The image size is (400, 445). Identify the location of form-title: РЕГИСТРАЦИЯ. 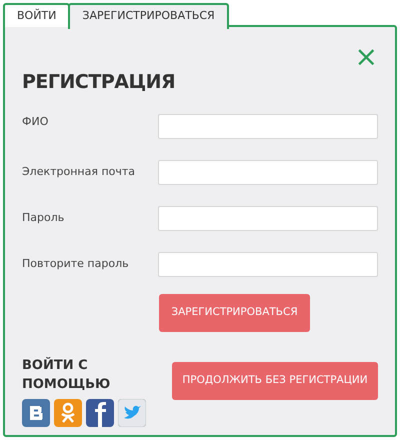
(99, 82).